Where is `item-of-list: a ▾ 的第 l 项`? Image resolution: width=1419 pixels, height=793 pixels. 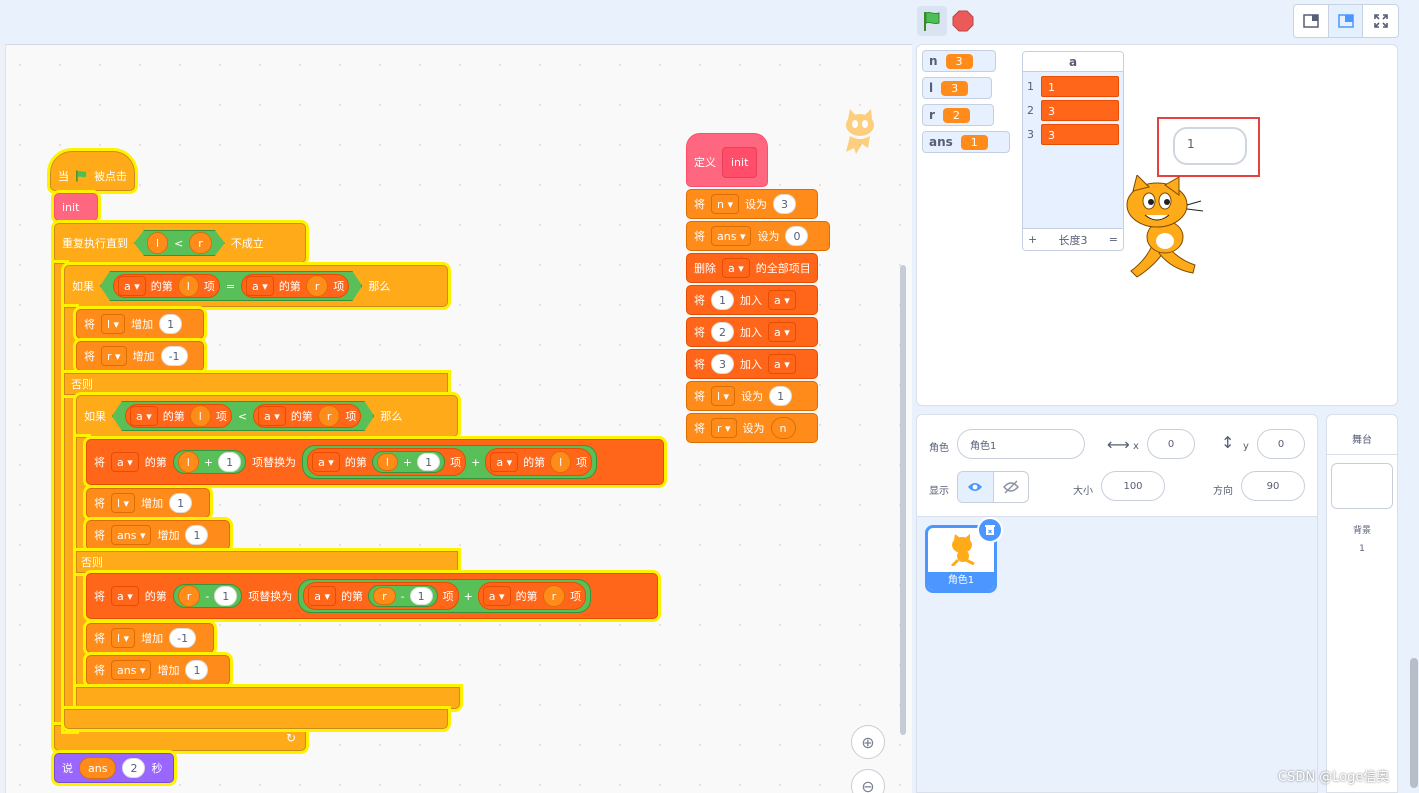 item-of-list: a ▾ 的第 l 项 is located at coordinates (539, 462).